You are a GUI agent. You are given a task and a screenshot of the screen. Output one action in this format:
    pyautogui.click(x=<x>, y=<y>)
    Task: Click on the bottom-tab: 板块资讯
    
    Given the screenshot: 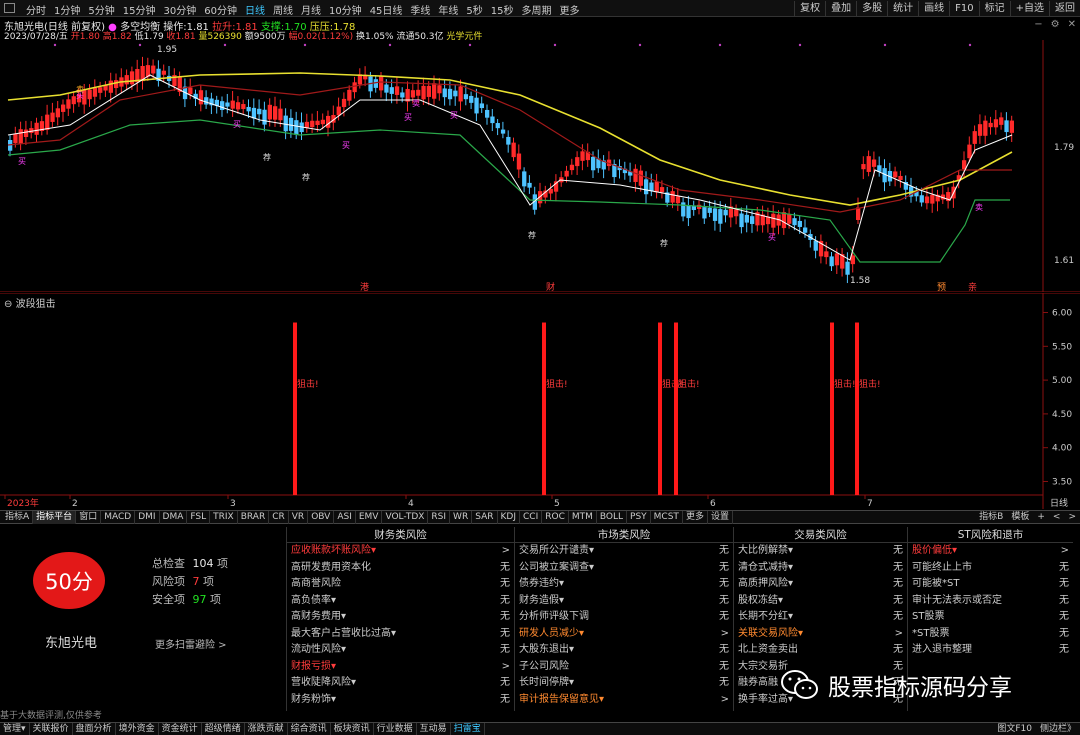 What is the action you would take?
    pyautogui.click(x=352, y=729)
    